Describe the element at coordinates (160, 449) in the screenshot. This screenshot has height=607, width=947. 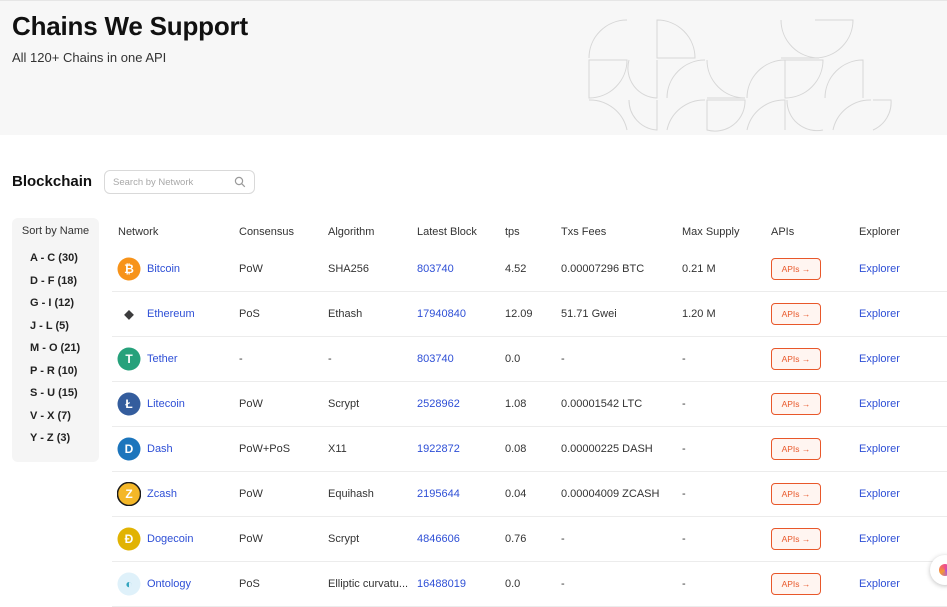
I see `network-link: Dash` at that location.